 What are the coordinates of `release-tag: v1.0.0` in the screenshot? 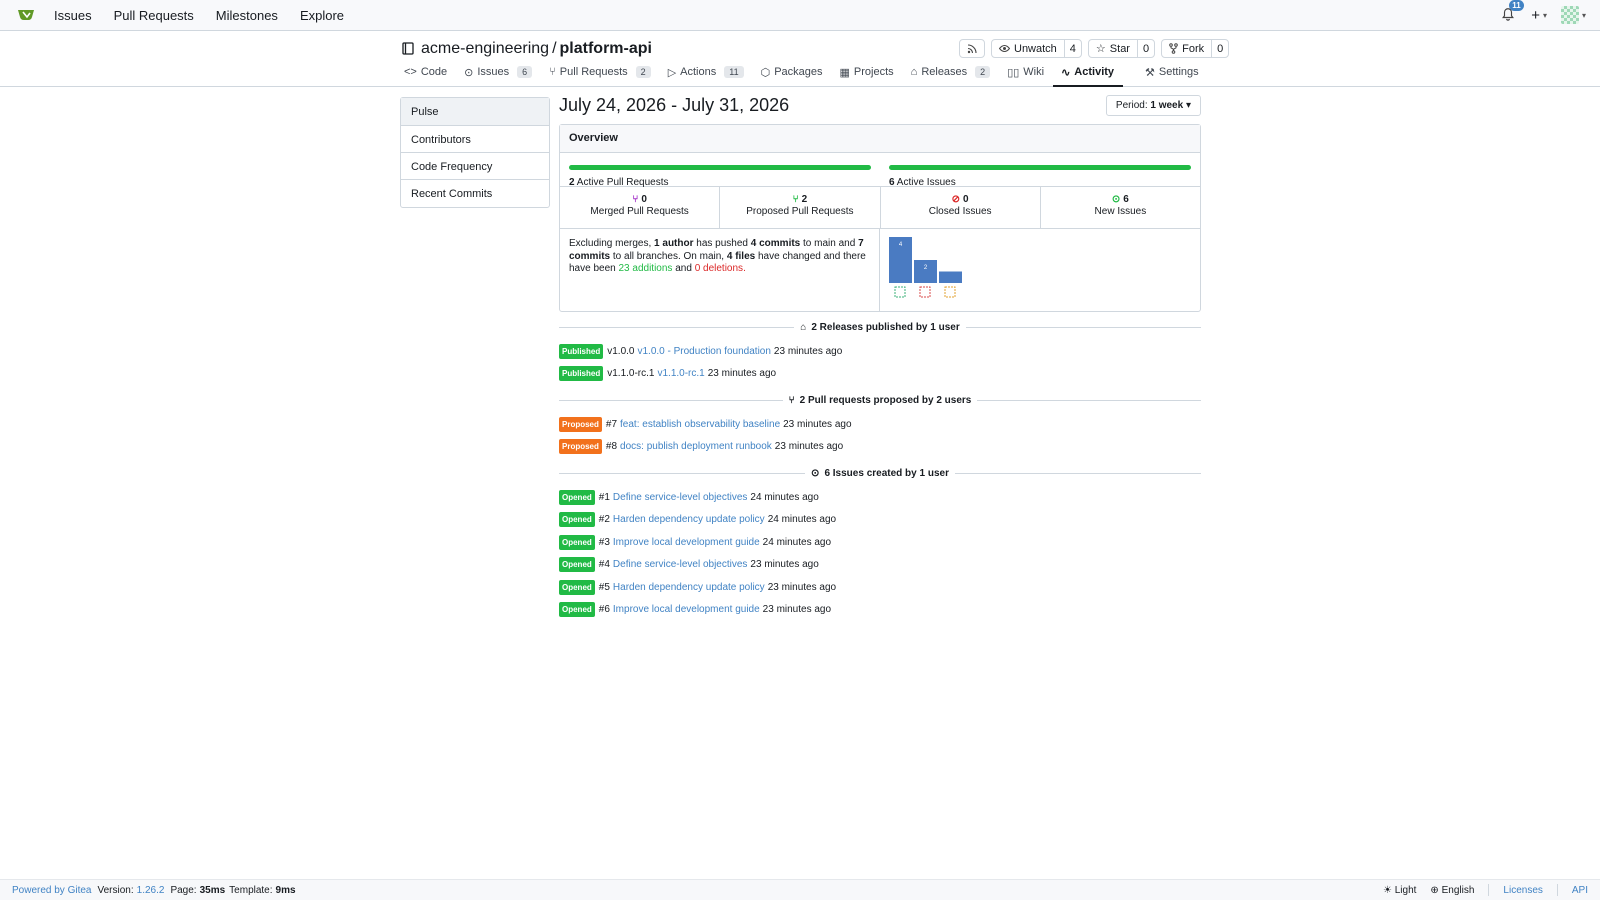 It's located at (621, 351).